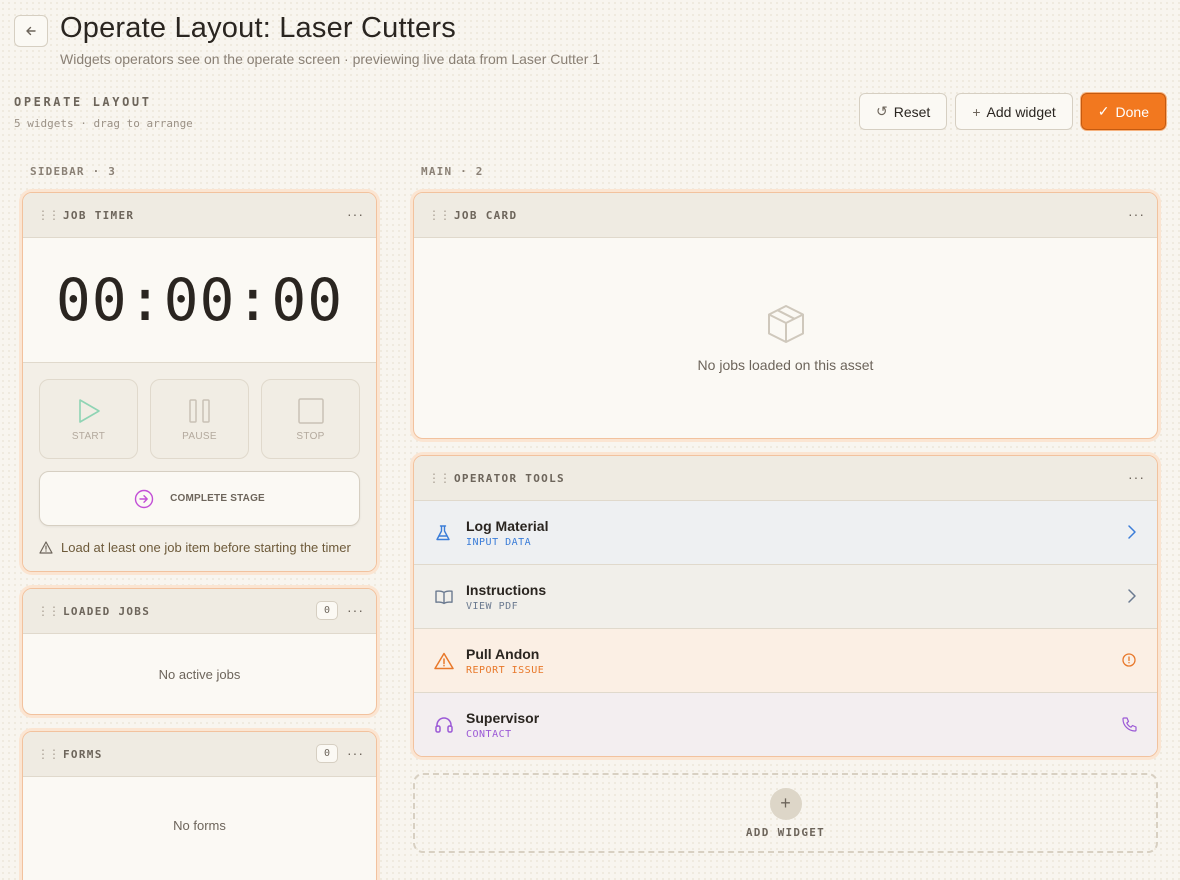 The width and height of the screenshot is (1180, 880). What do you see at coordinates (199, 754) in the screenshot?
I see `widget-header: ⋮⋮ FORMS 0 ···` at bounding box center [199, 754].